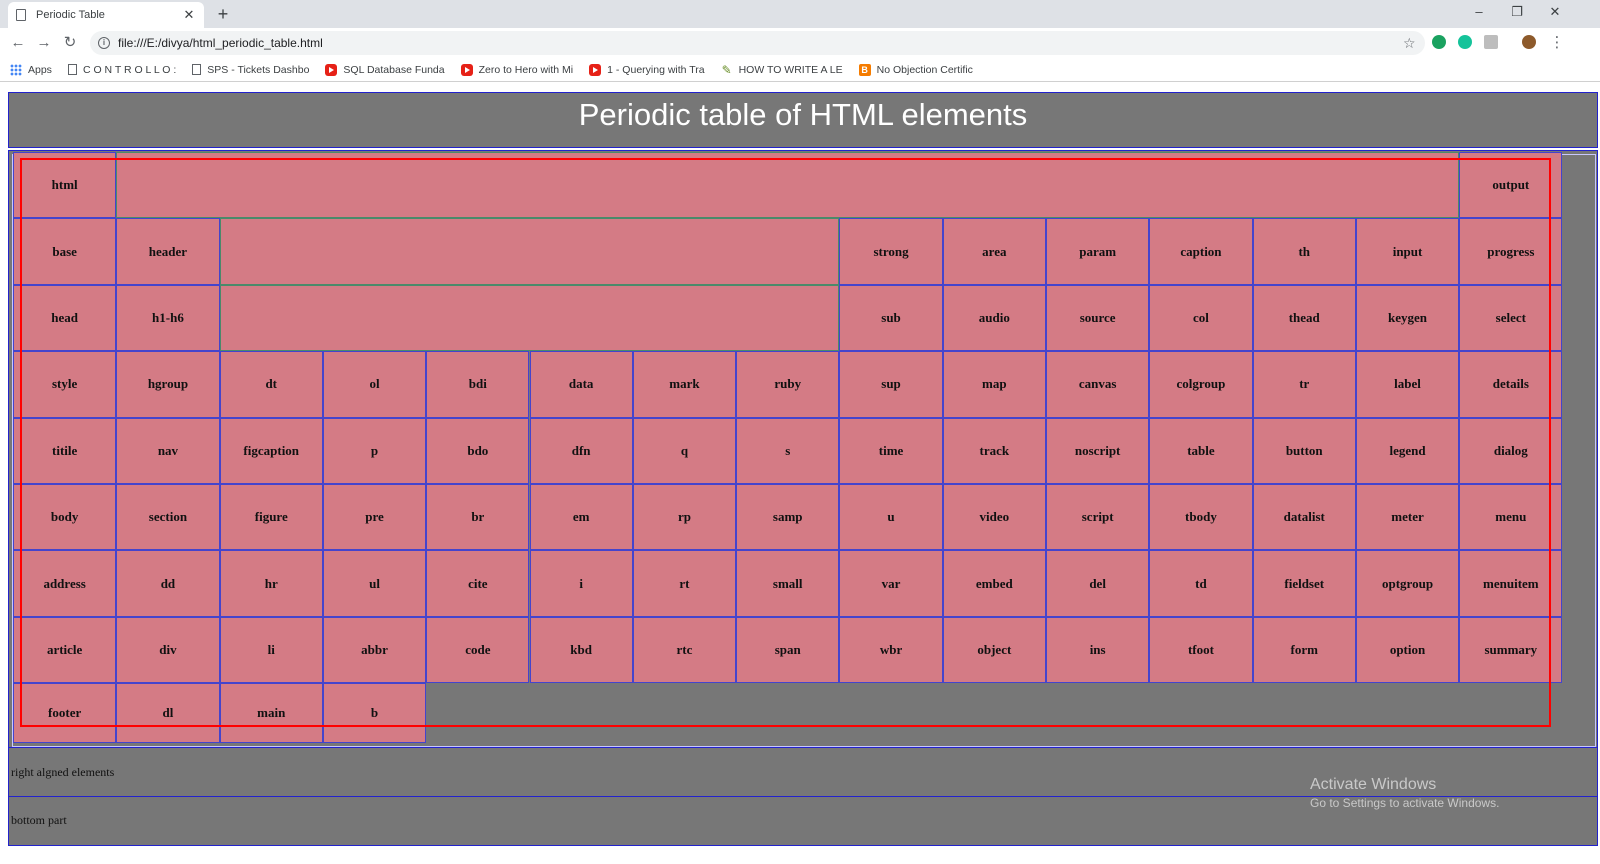  What do you see at coordinates (1407, 384) in the screenshot?
I see `element-cell-label: label` at bounding box center [1407, 384].